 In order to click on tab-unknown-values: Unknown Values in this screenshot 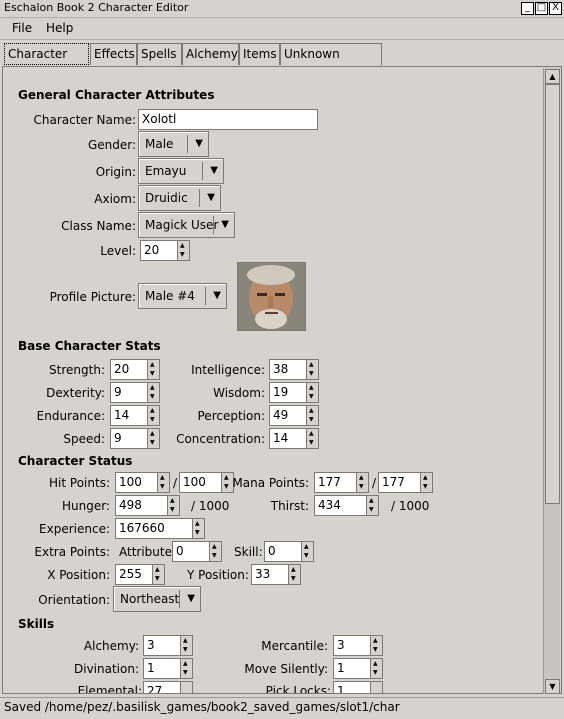, I will do `click(331, 62)`.